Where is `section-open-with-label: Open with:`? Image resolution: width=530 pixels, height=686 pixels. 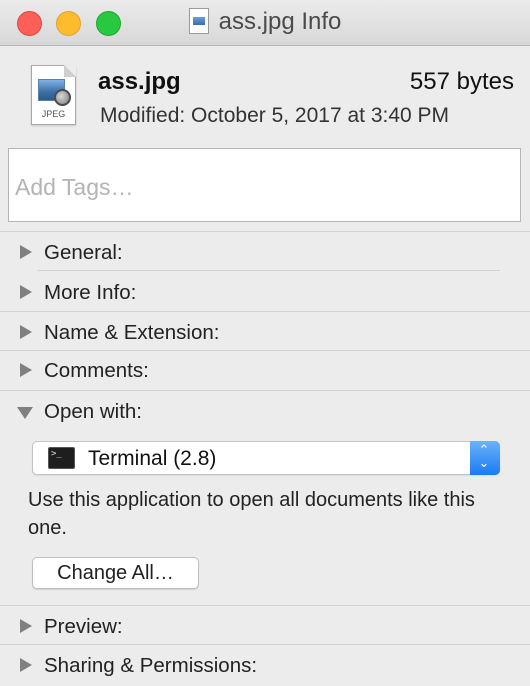
section-open-with-label: Open with: is located at coordinates (93, 411).